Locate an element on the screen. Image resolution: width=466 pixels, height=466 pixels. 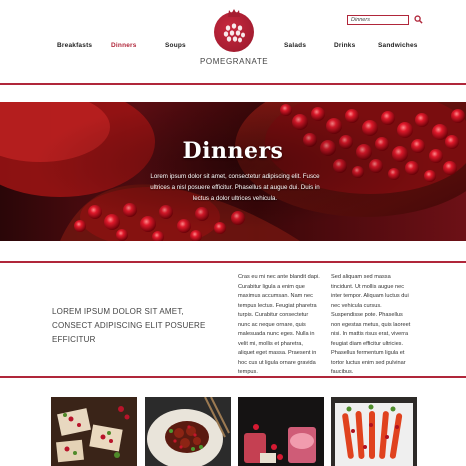
intro-bottom-divider is located at coordinates (233, 377).